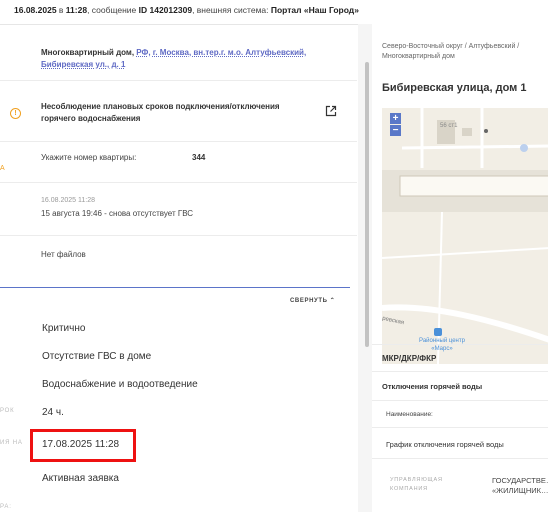 The width and height of the screenshot is (548, 512). I want to click on outages-title: Отключения горячей воды, so click(432, 386).